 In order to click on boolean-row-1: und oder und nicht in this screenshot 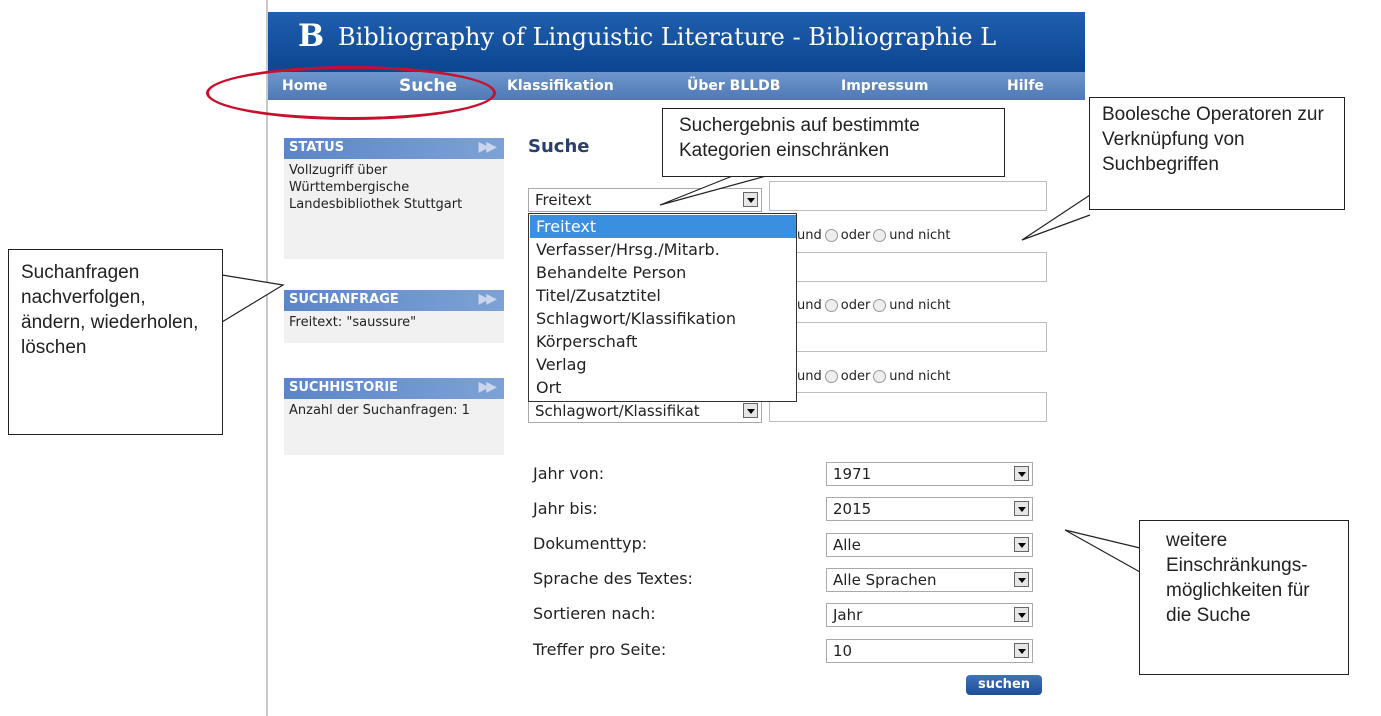, I will do `click(874, 235)`.